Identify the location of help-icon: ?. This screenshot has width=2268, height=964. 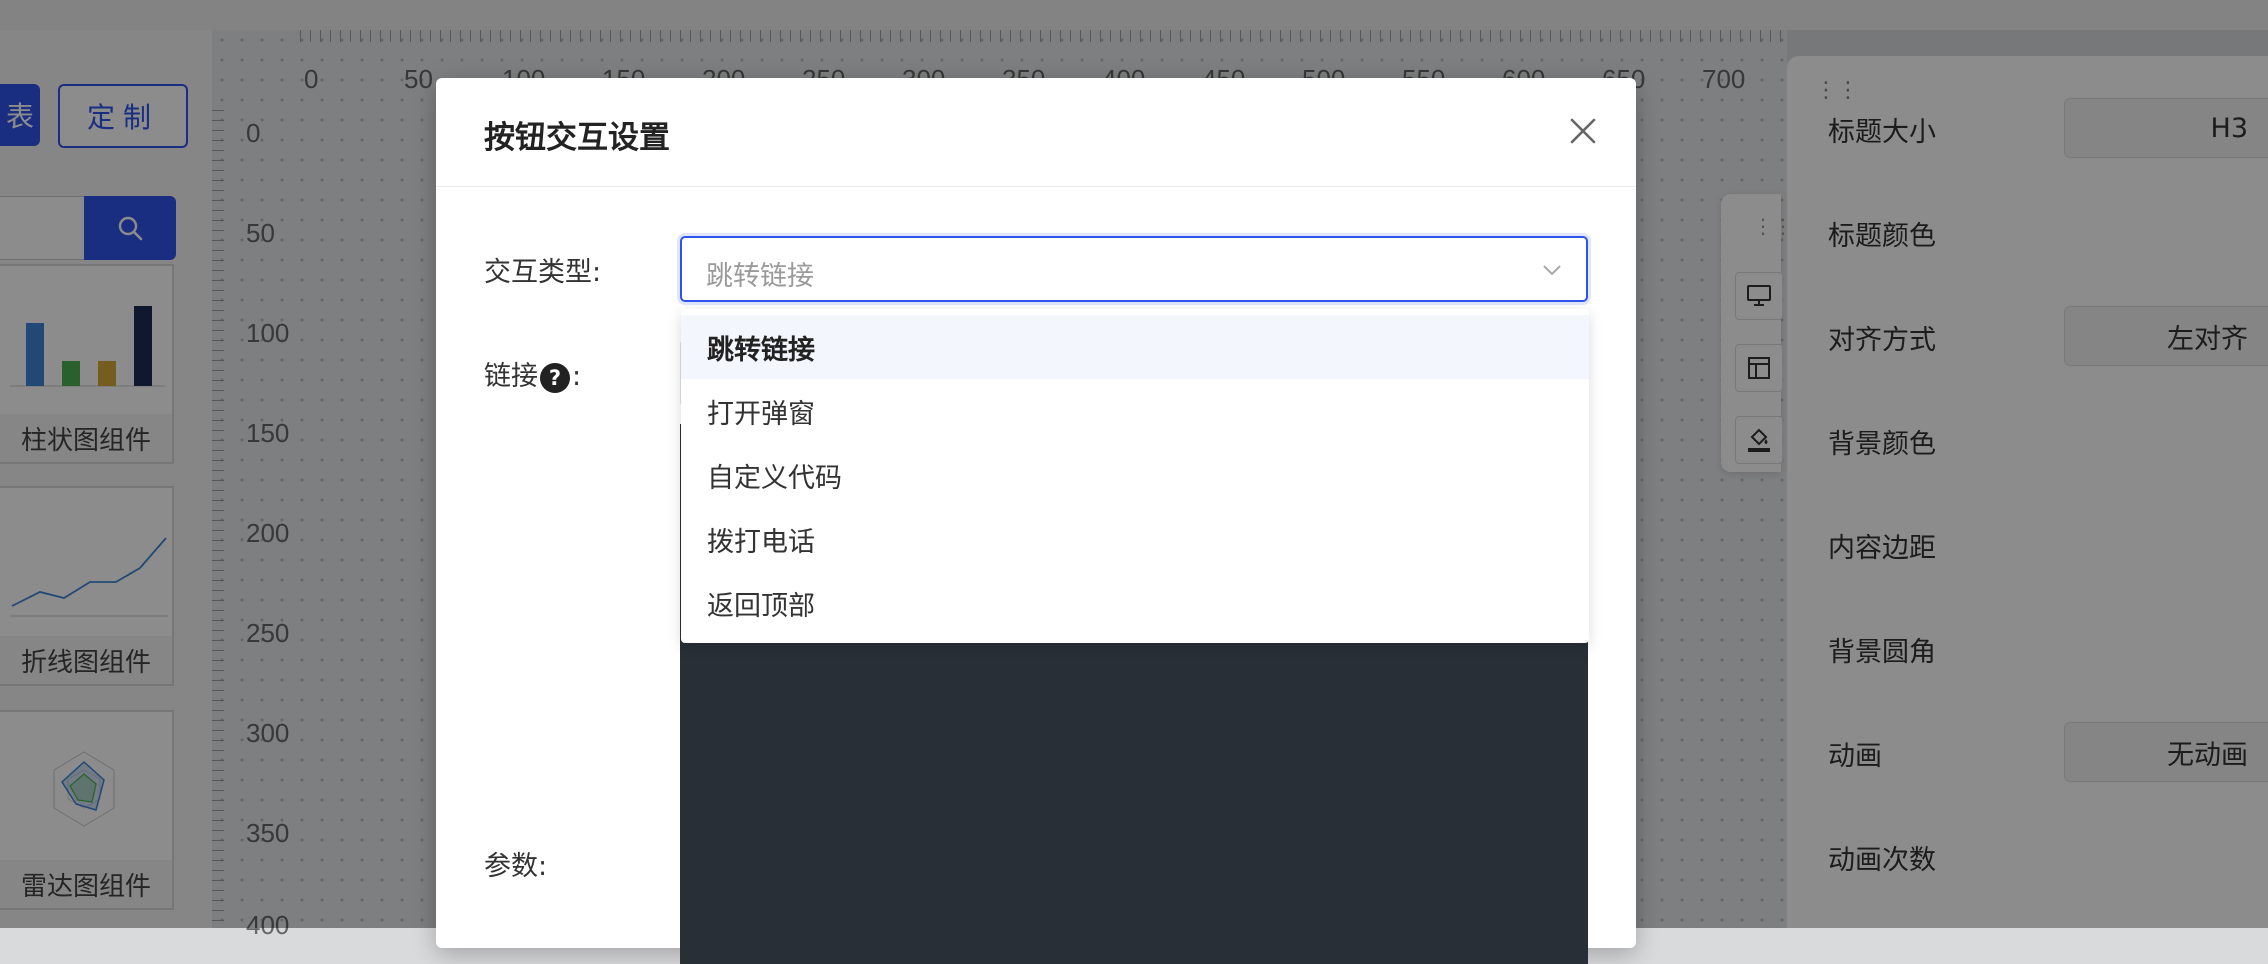
(555, 377).